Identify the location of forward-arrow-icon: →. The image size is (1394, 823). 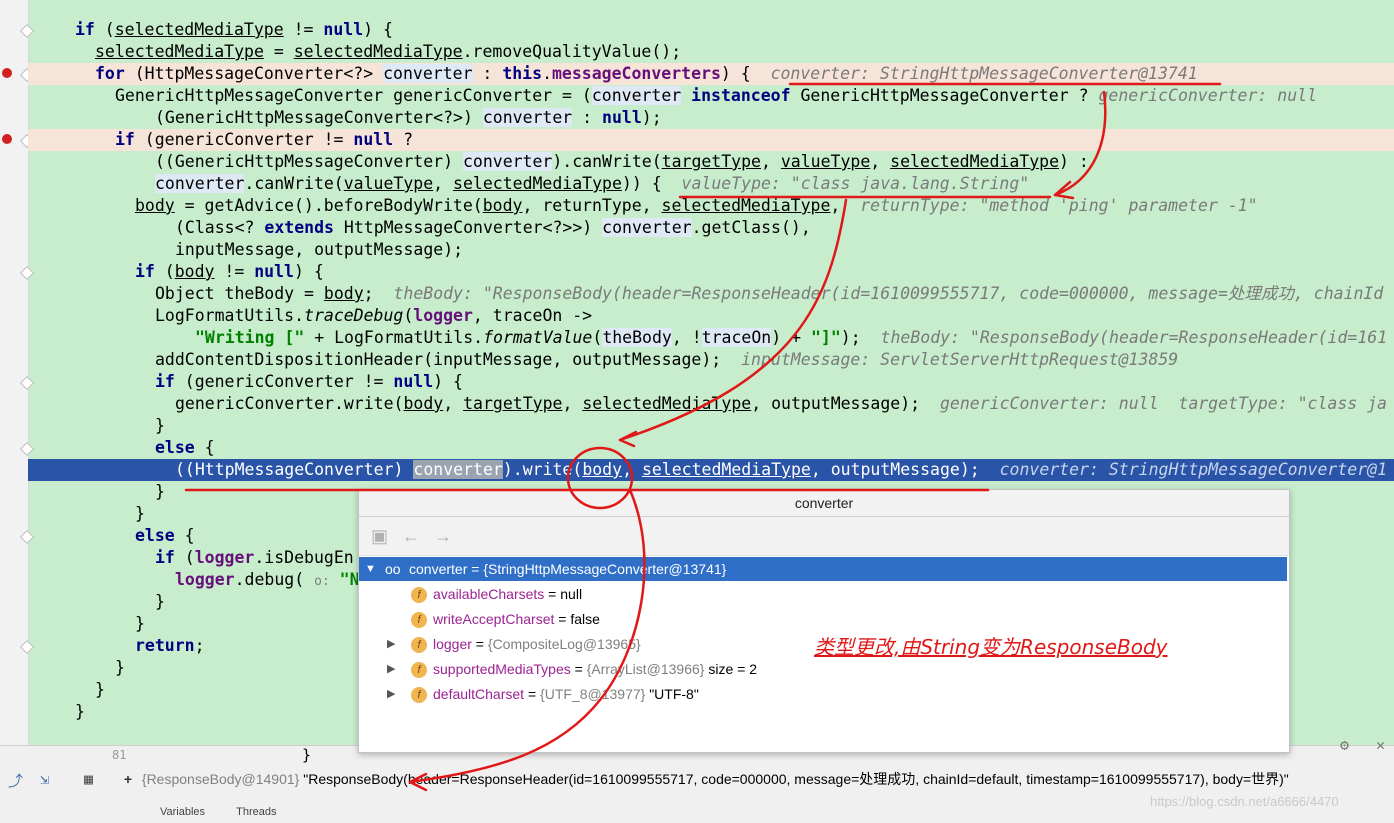
(443, 536).